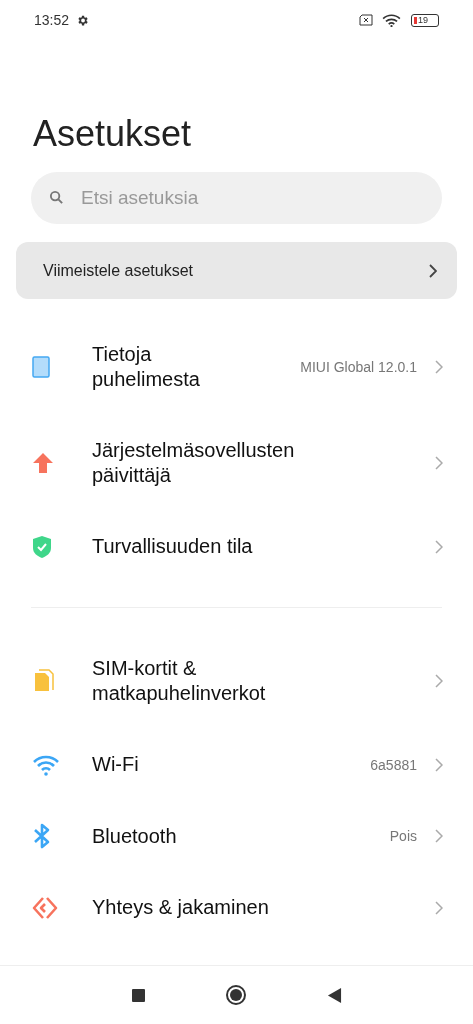  I want to click on settings-item: SIM-kortit & matkapuhelinverkot, so click(236, 681).